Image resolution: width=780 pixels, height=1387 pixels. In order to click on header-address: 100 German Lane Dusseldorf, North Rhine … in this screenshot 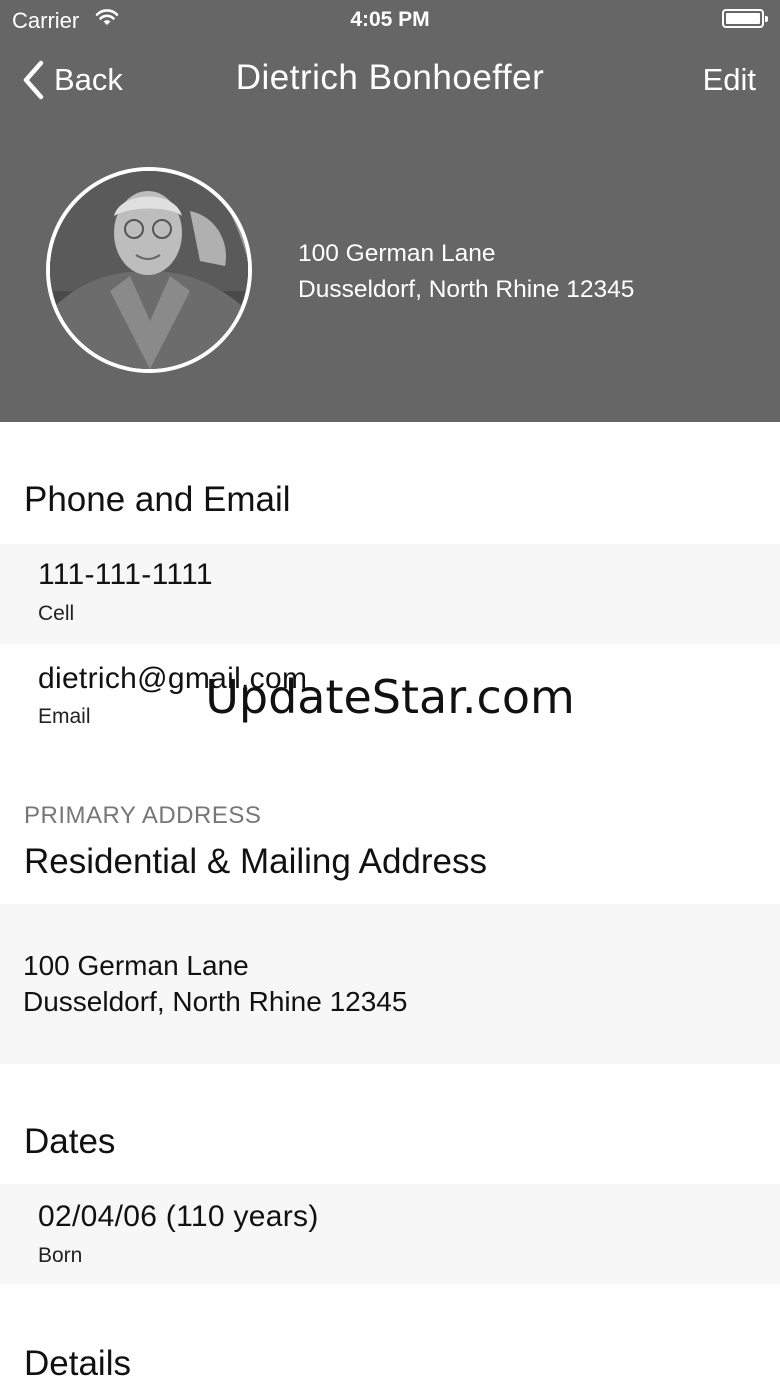, I will do `click(466, 272)`.